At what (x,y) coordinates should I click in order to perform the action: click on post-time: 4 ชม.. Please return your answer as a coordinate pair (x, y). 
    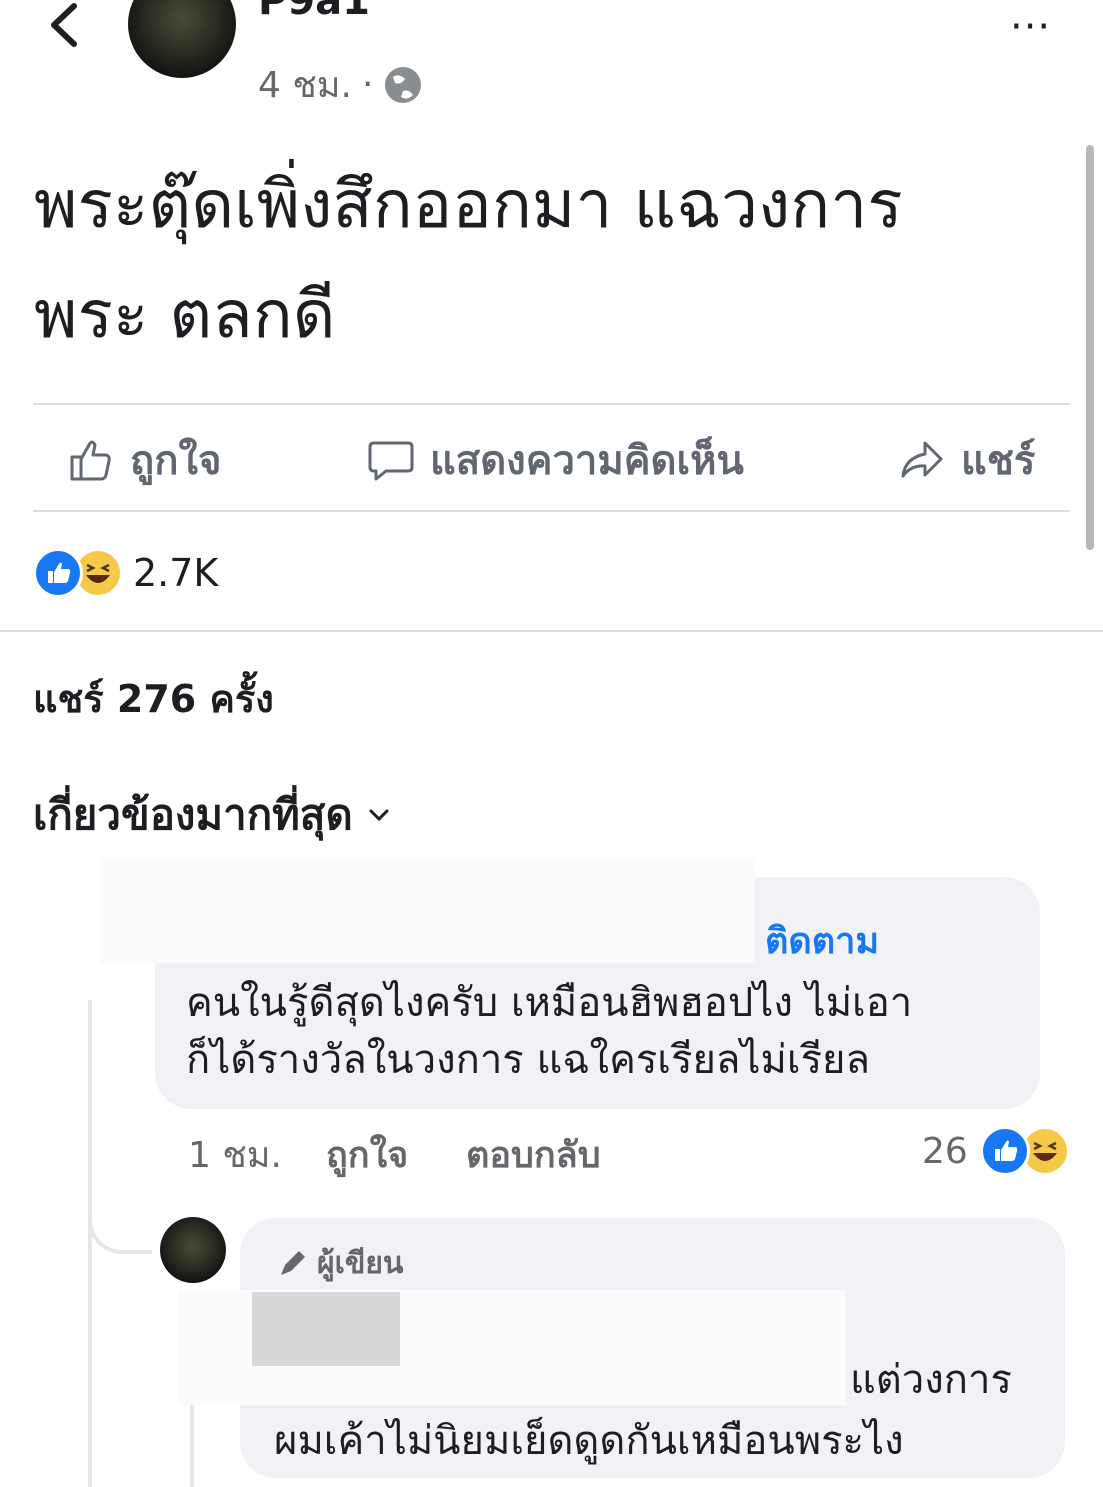
    Looking at the image, I should click on (305, 84).